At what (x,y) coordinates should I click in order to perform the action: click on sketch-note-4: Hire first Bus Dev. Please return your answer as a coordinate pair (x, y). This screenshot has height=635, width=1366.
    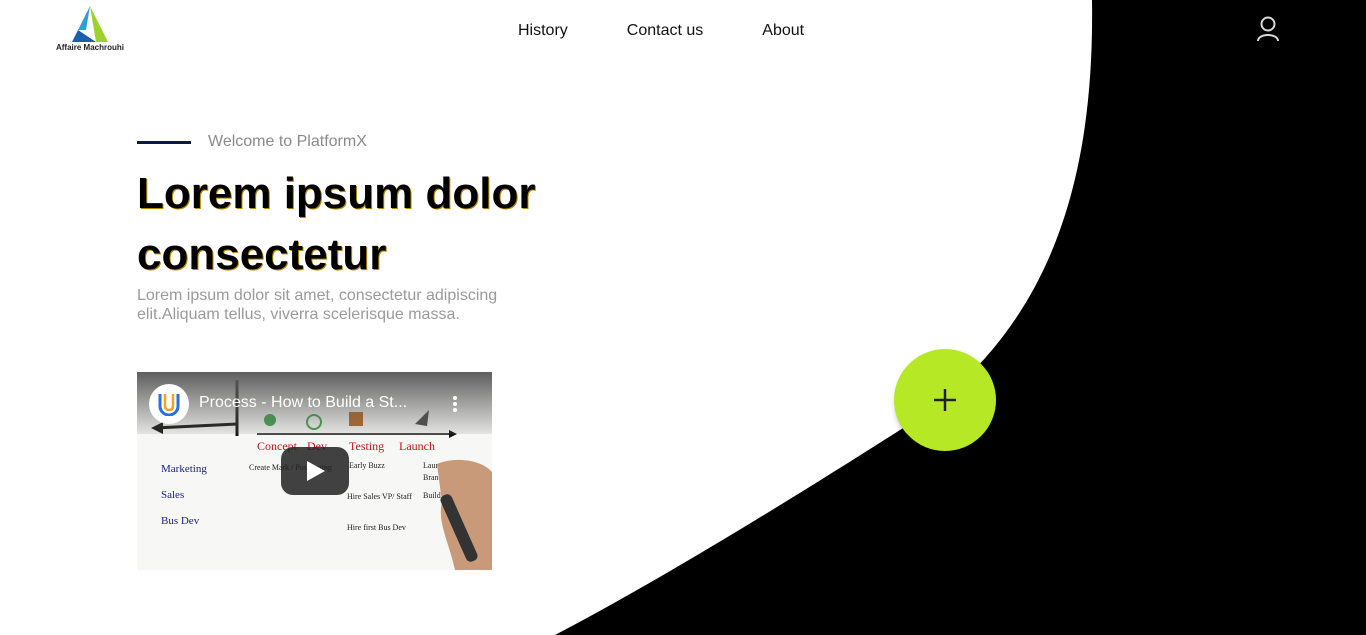
    Looking at the image, I should click on (376, 527).